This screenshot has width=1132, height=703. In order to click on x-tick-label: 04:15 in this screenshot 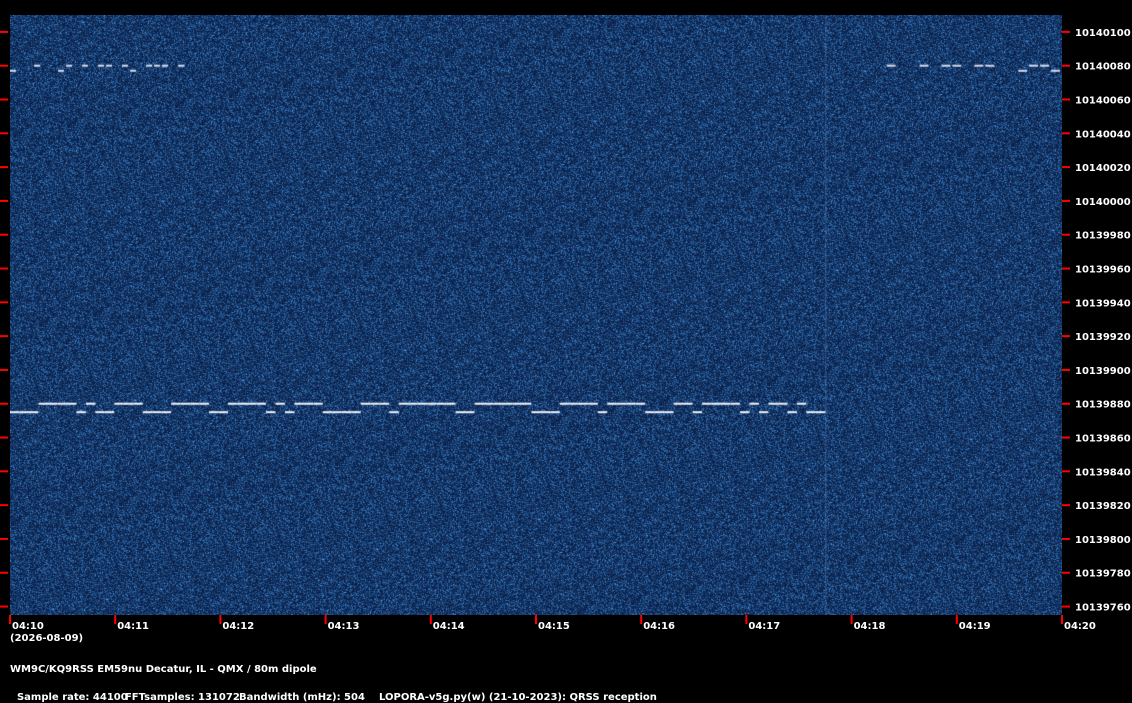, I will do `click(554, 626)`.